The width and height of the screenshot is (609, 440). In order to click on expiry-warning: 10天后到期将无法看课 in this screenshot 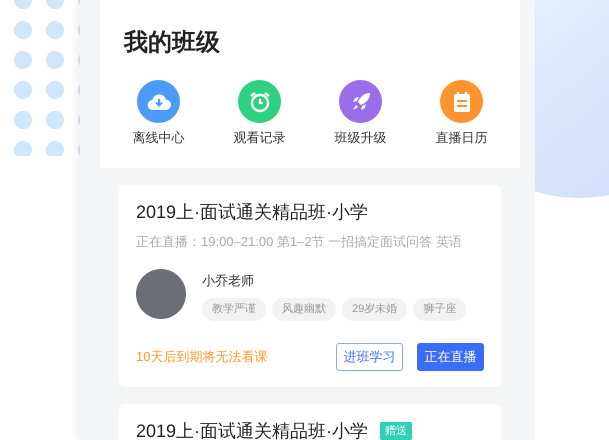, I will do `click(202, 357)`.